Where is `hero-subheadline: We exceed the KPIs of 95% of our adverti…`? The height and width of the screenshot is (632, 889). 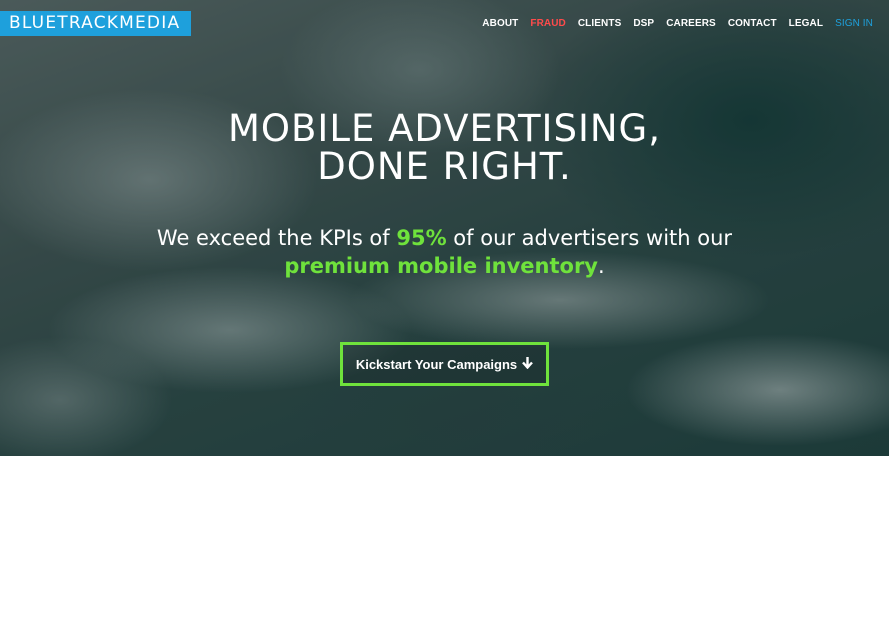 hero-subheadline: We exceed the KPIs of 95% of our adverti… is located at coordinates (444, 252).